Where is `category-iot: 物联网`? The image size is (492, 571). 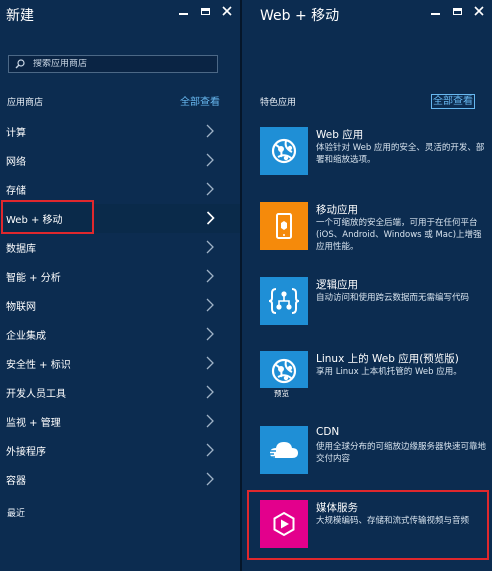
category-iot: 物联网 is located at coordinates (120, 305).